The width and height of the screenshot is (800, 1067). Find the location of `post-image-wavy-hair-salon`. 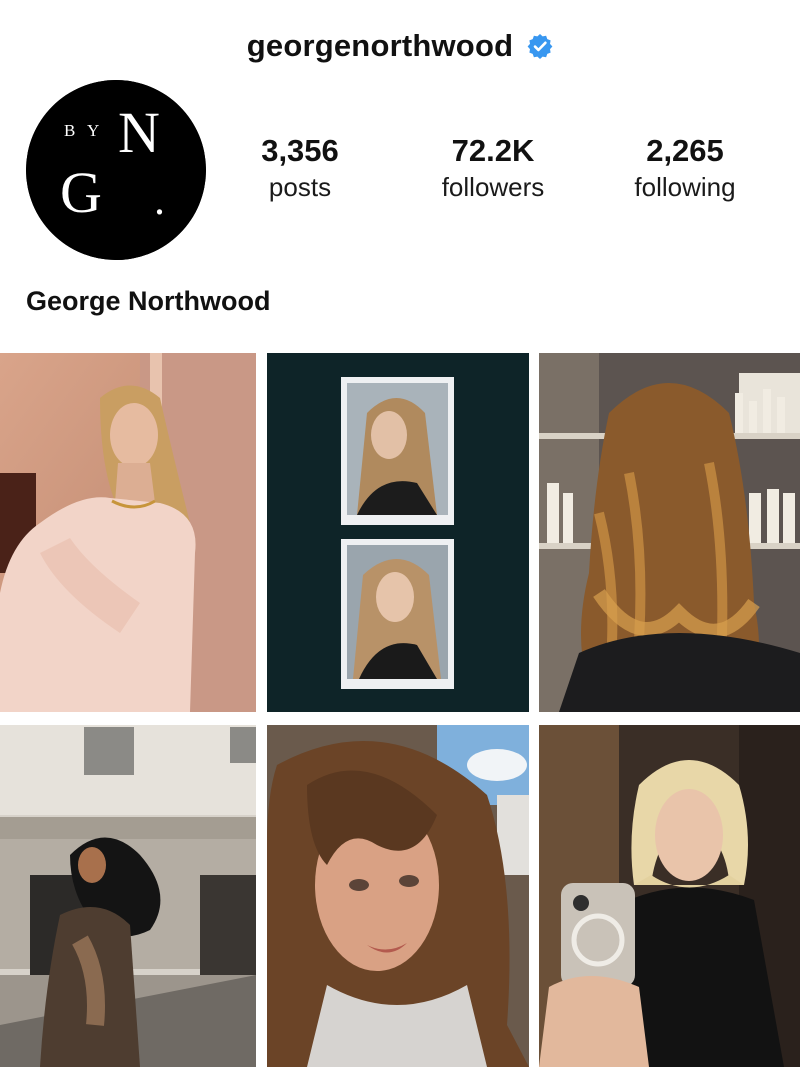

post-image-wavy-hair-salon is located at coordinates (669, 532).